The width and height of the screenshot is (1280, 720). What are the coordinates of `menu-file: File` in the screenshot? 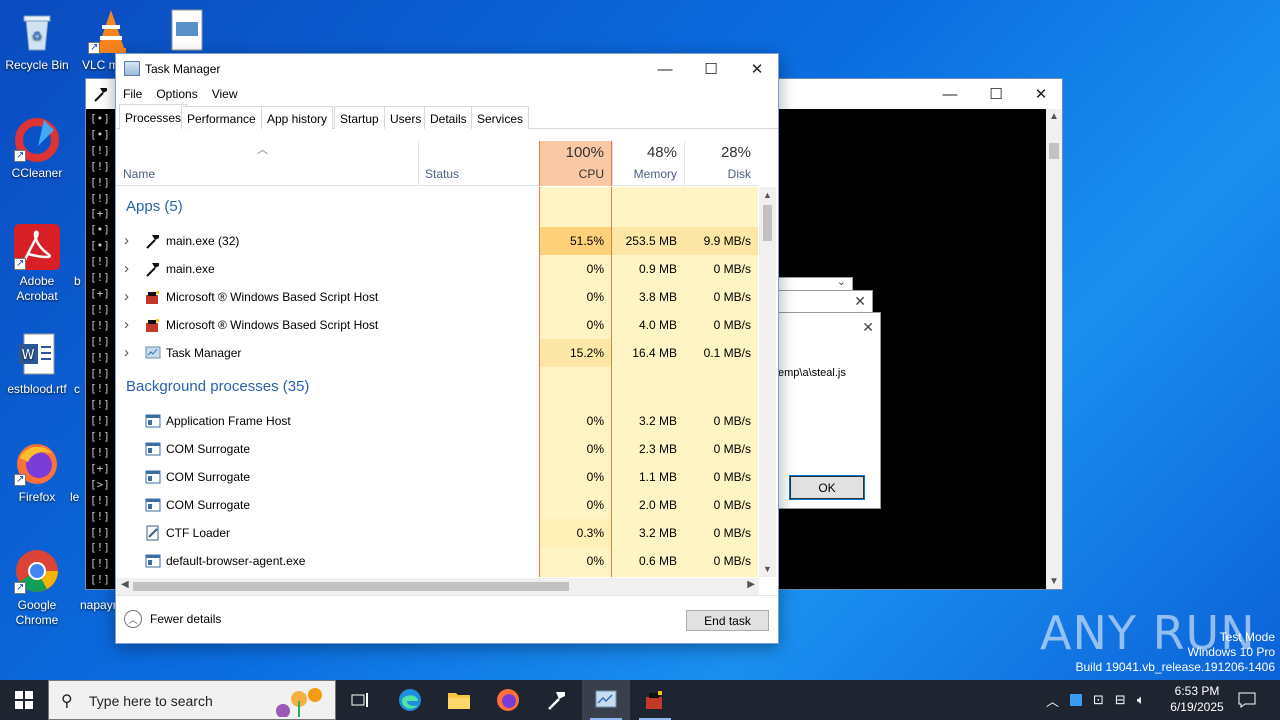 It's located at (132, 94).